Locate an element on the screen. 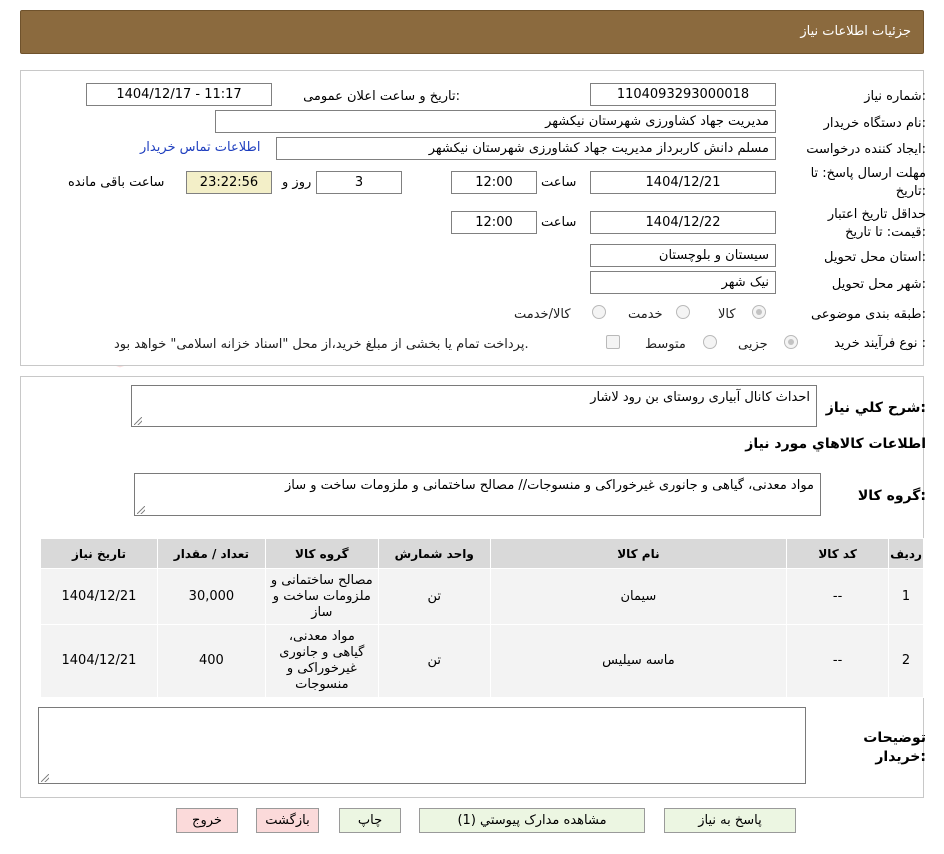 The image size is (944, 854). process-label: نوع فرآیند خرید : is located at coordinates (880, 343).